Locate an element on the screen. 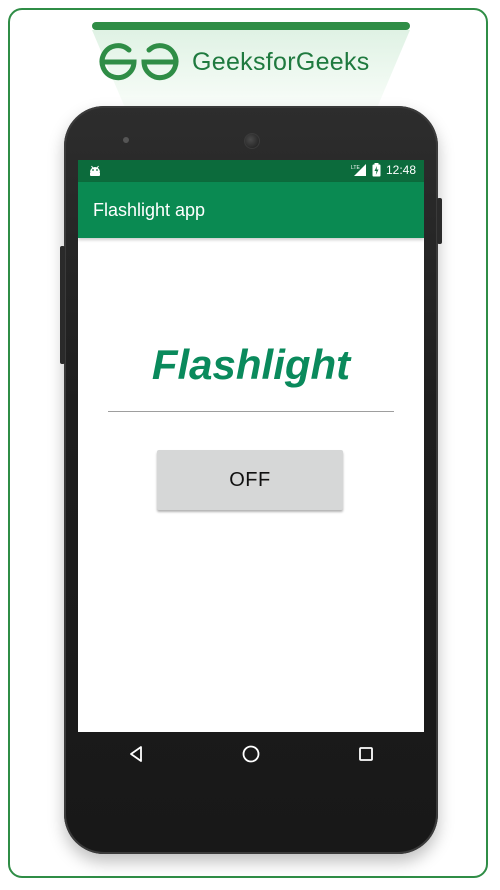 The height and width of the screenshot is (890, 500). front-camera is located at coordinates (252, 141).